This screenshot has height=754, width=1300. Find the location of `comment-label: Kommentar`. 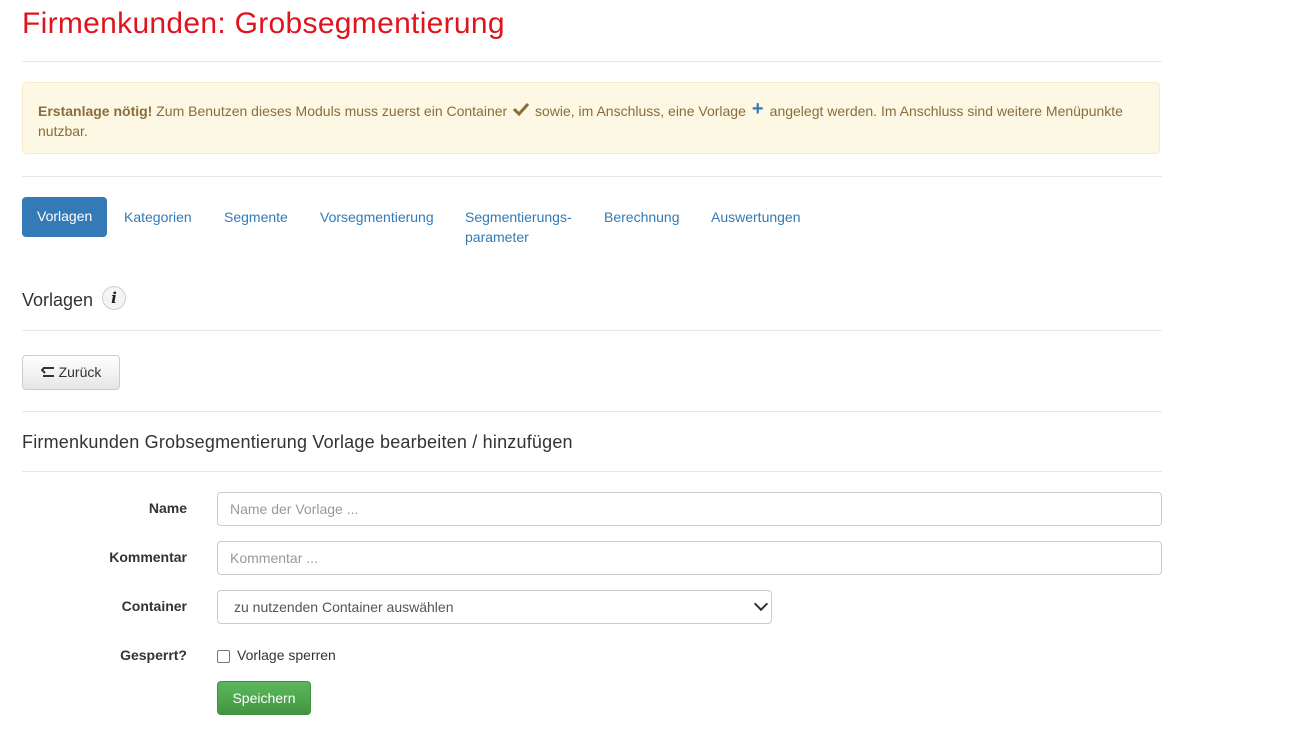

comment-label: Kommentar is located at coordinates (148, 557).